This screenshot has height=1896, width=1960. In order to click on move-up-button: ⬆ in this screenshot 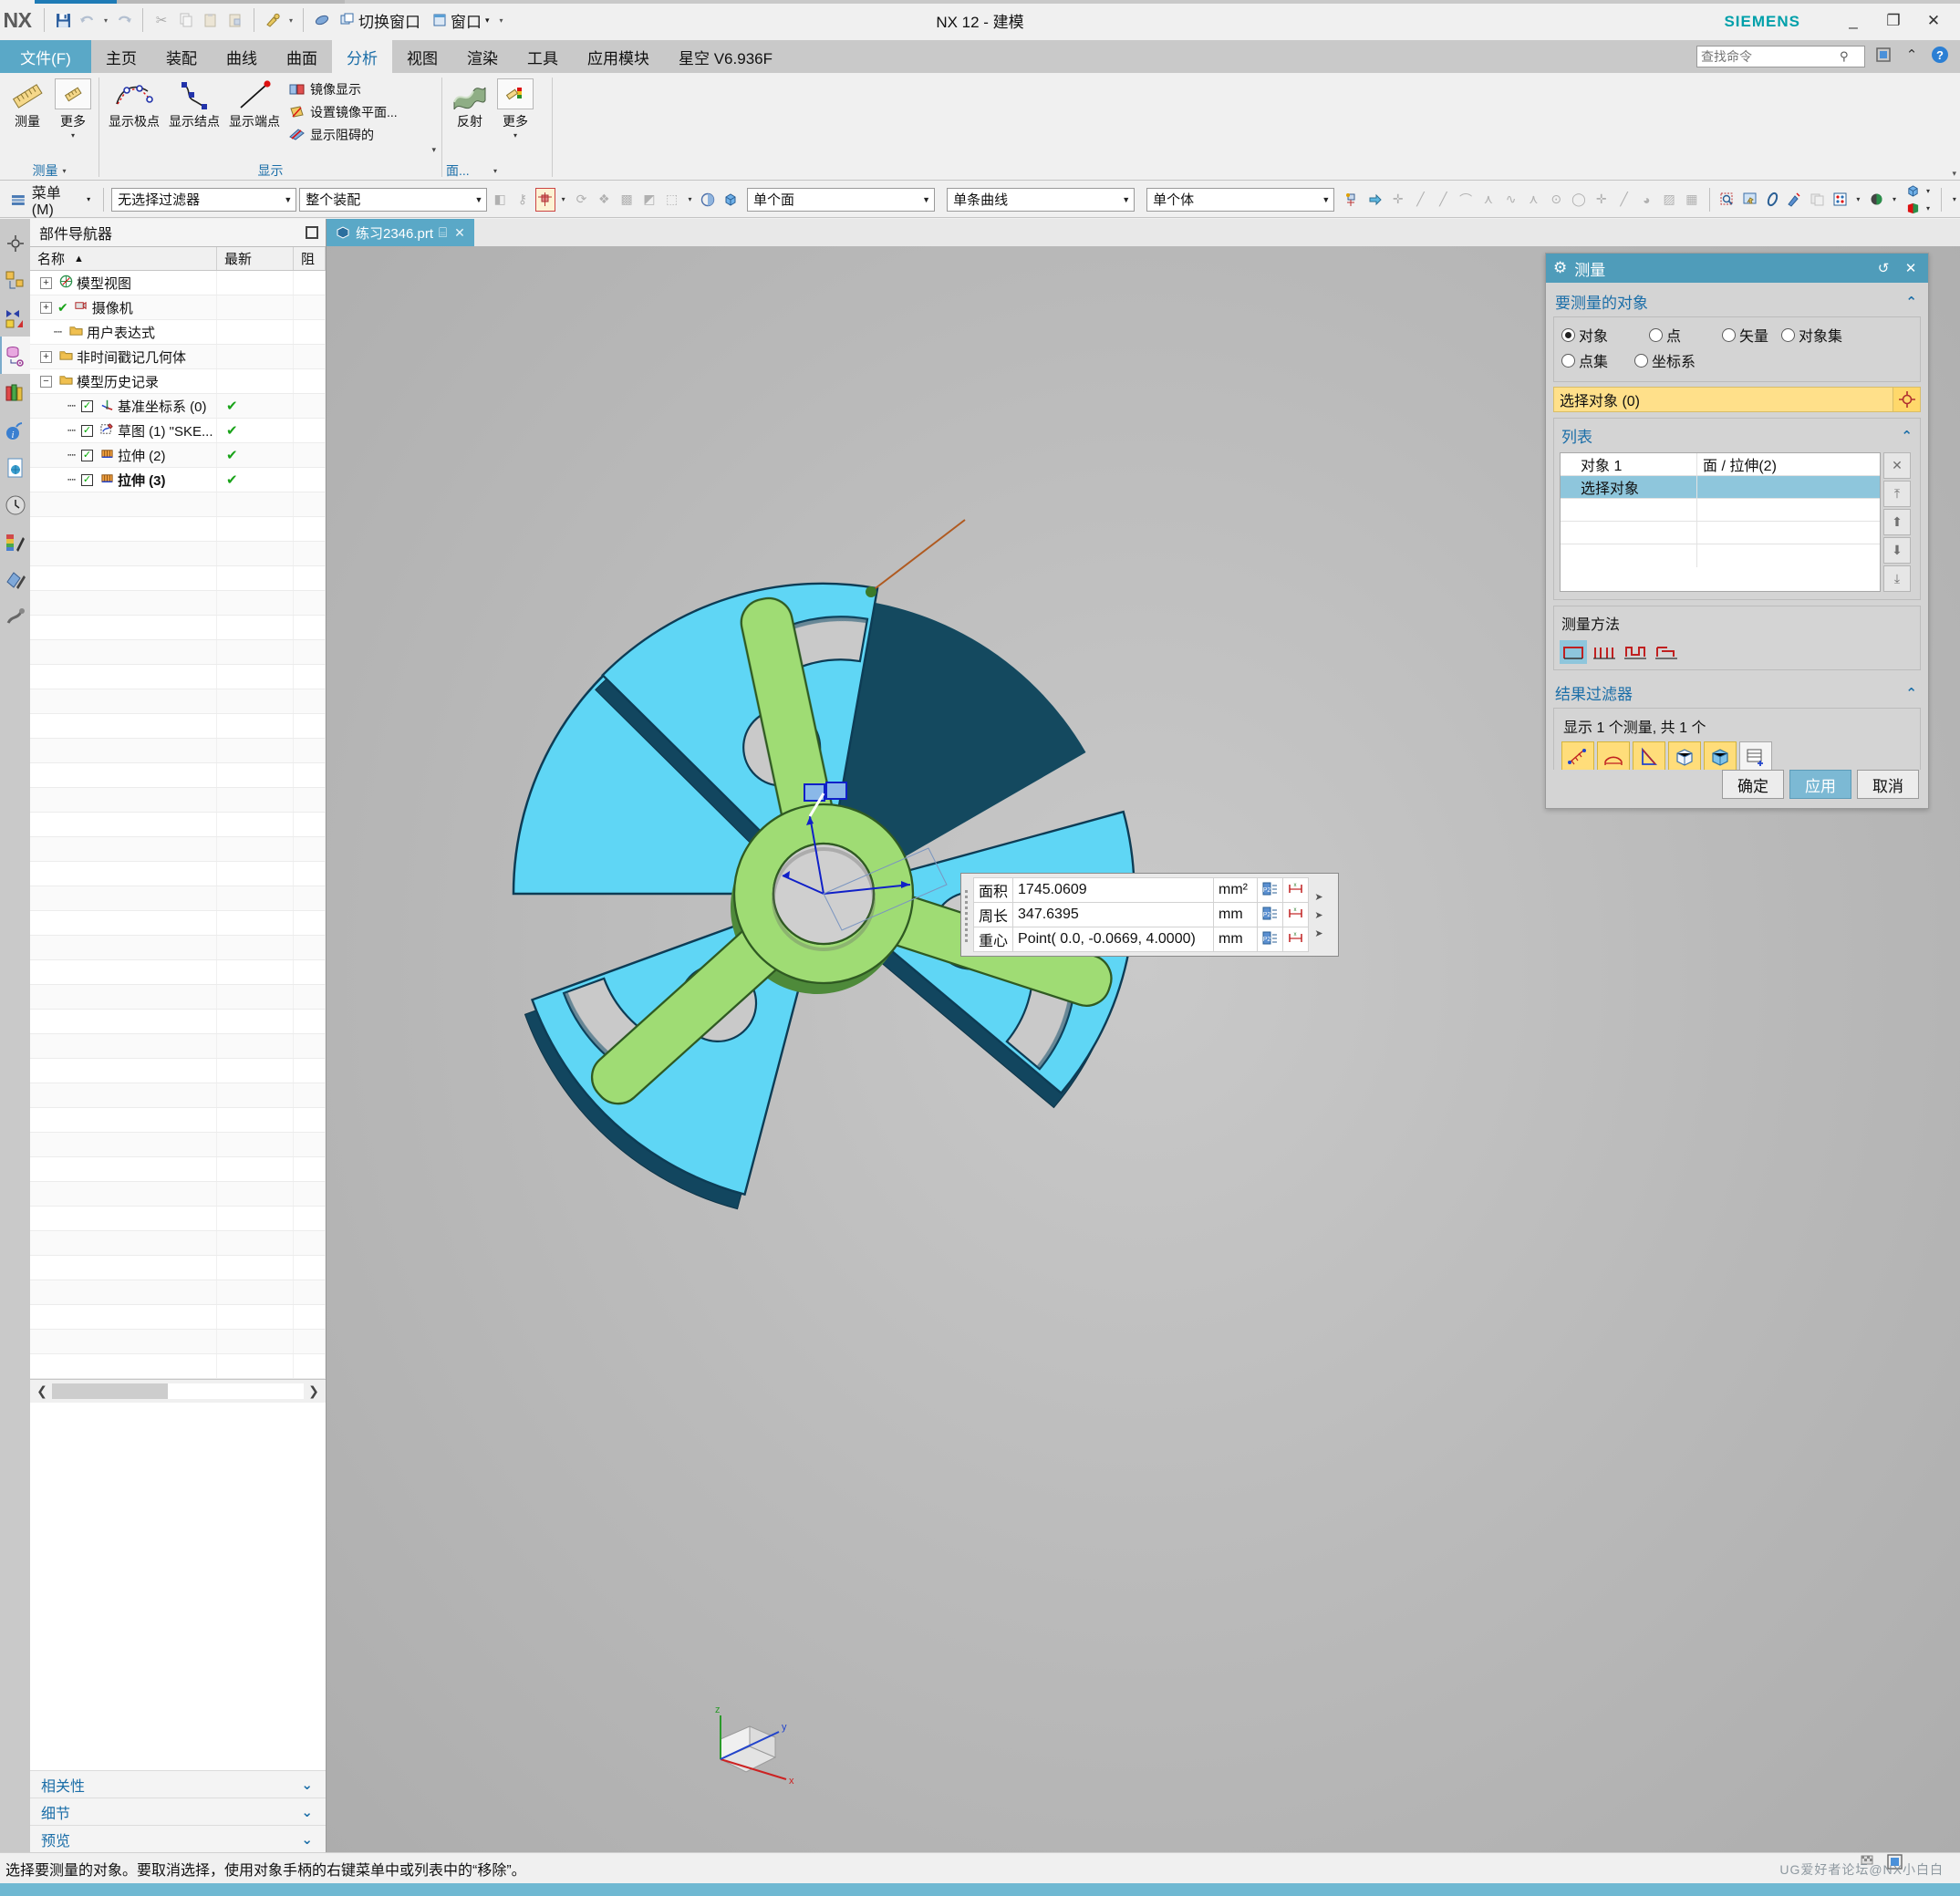, I will do `click(1897, 522)`.